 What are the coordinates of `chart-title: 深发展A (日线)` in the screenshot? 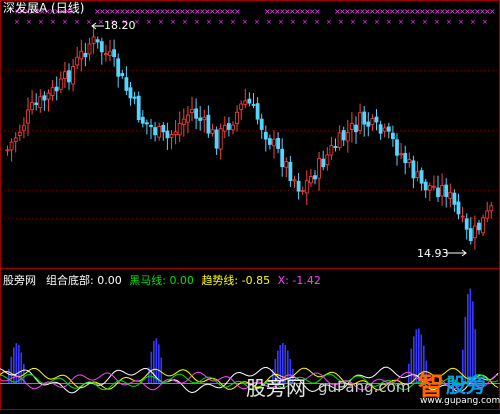 It's located at (44, 8).